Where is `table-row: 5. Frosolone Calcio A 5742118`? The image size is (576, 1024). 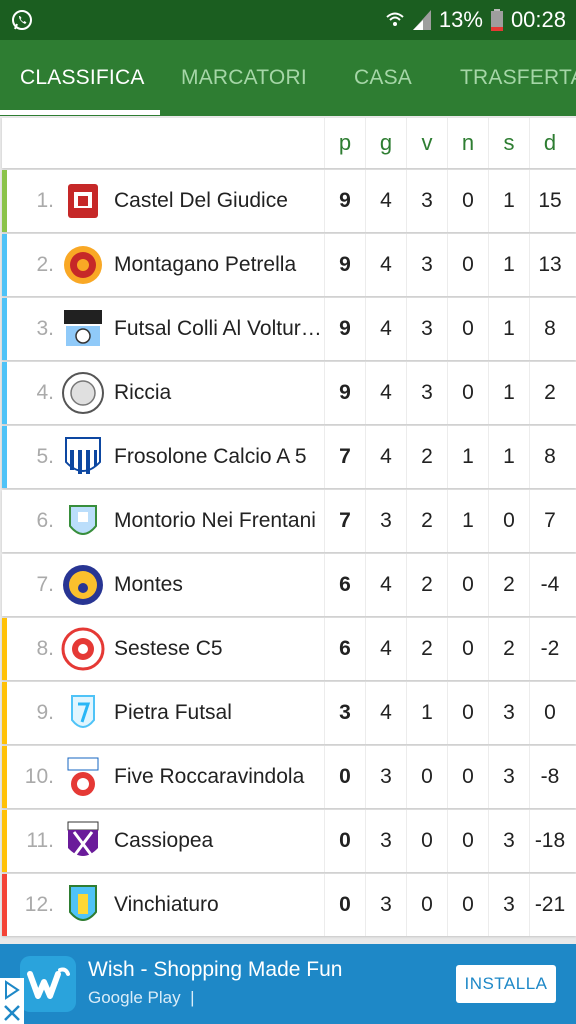
table-row: 5. Frosolone Calcio A 5742118 is located at coordinates (289, 457).